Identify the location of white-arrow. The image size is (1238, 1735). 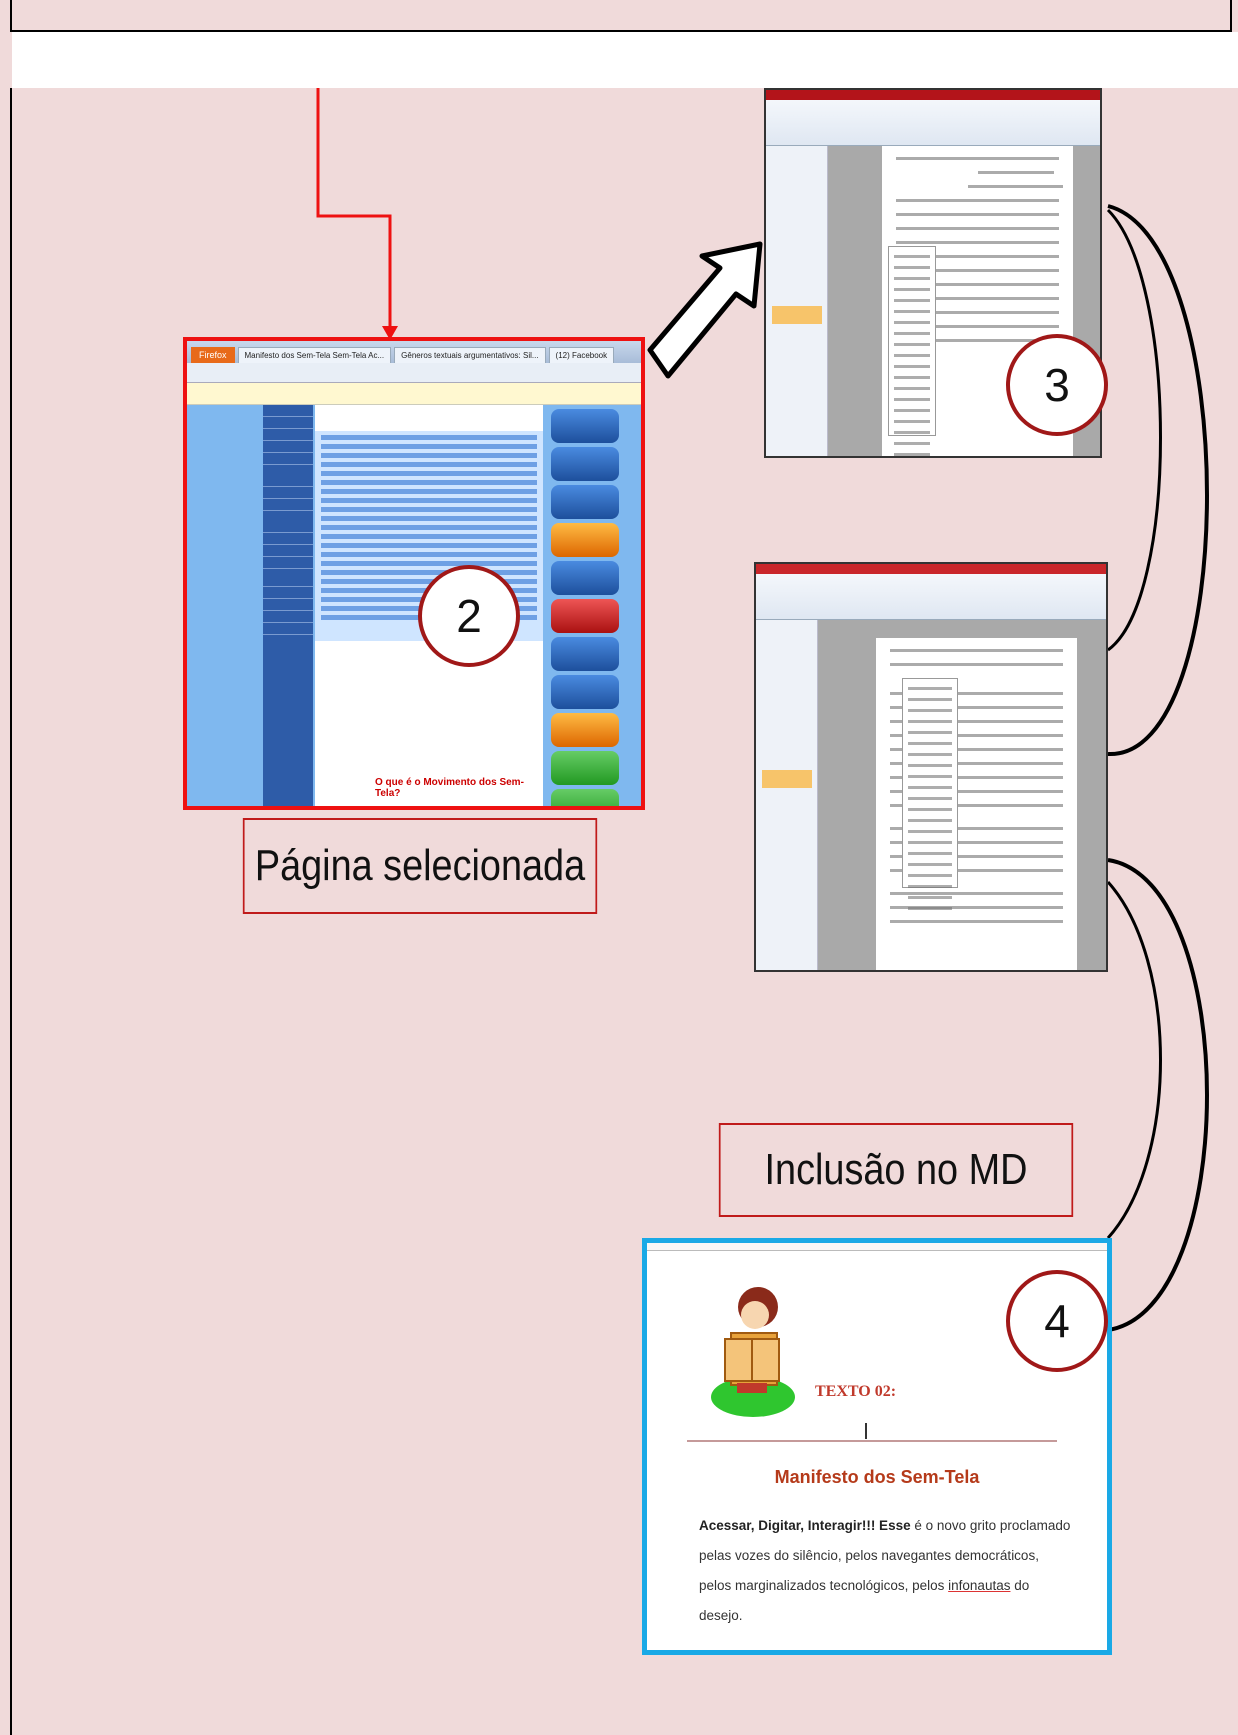
(705, 310).